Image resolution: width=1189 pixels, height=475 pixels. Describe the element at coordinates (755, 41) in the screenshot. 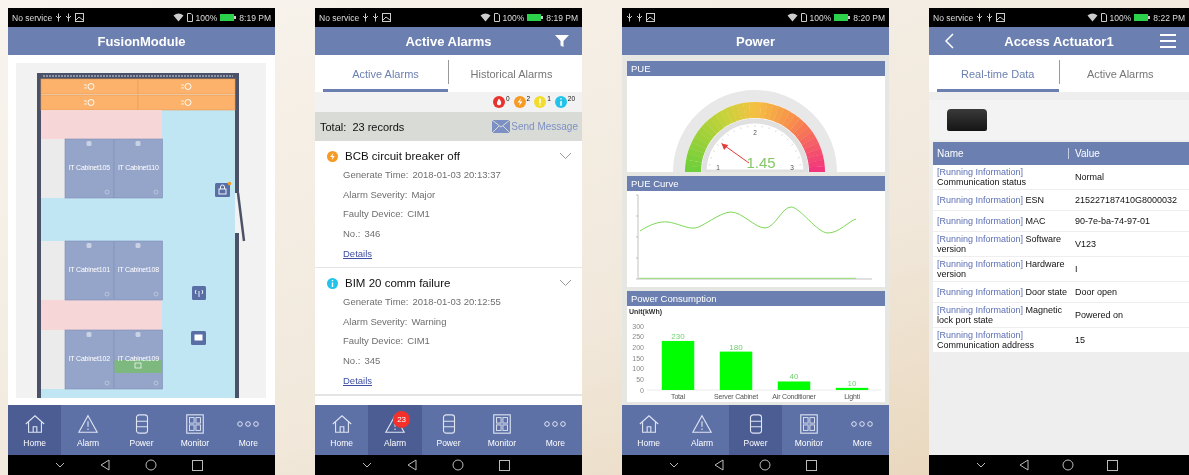

I see `screen-title: Power` at that location.